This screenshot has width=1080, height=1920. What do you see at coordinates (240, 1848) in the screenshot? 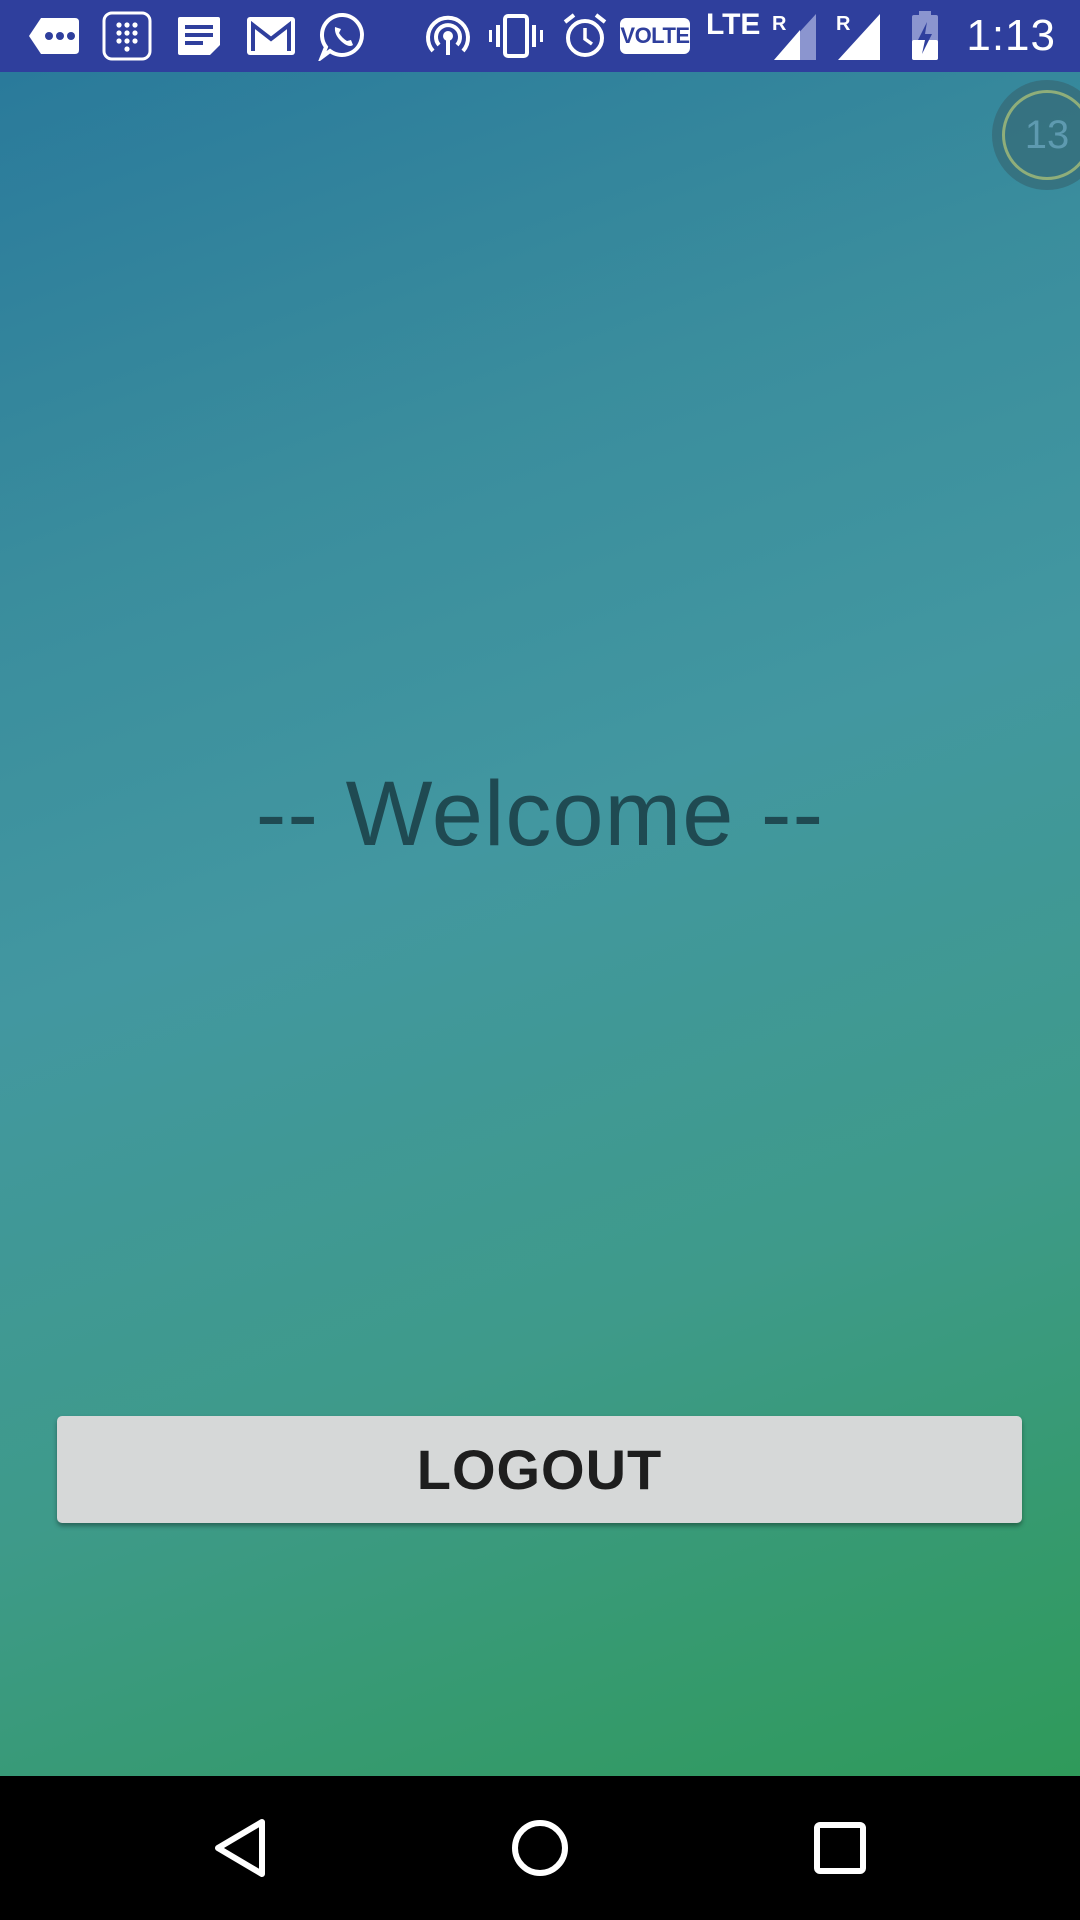
I see `back-icon` at bounding box center [240, 1848].